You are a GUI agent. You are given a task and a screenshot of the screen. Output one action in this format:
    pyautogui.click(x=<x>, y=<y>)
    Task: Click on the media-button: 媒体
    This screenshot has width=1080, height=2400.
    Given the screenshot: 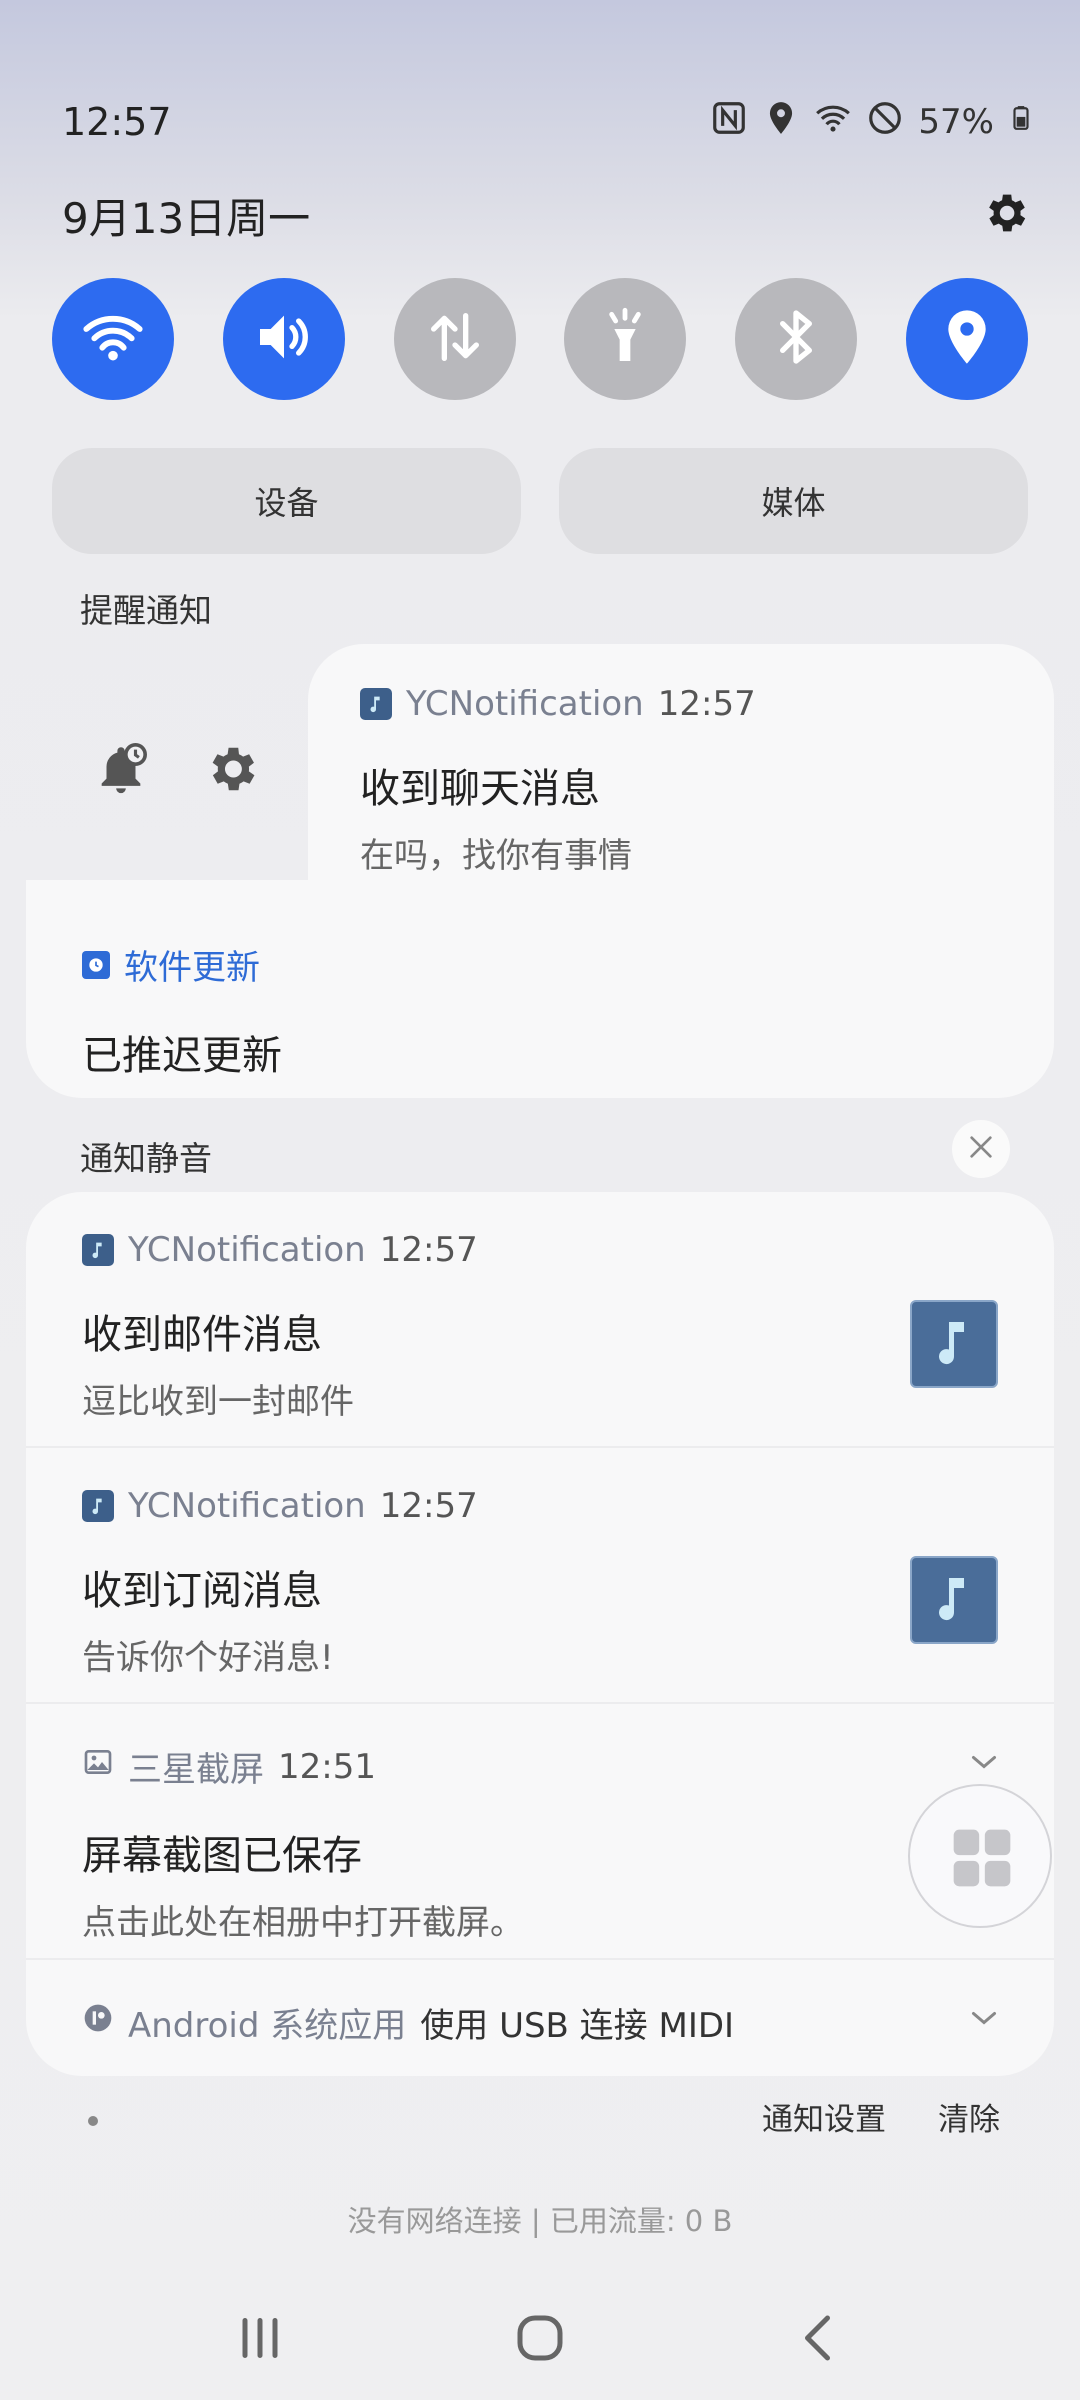 What is the action you would take?
    pyautogui.click(x=793, y=501)
    